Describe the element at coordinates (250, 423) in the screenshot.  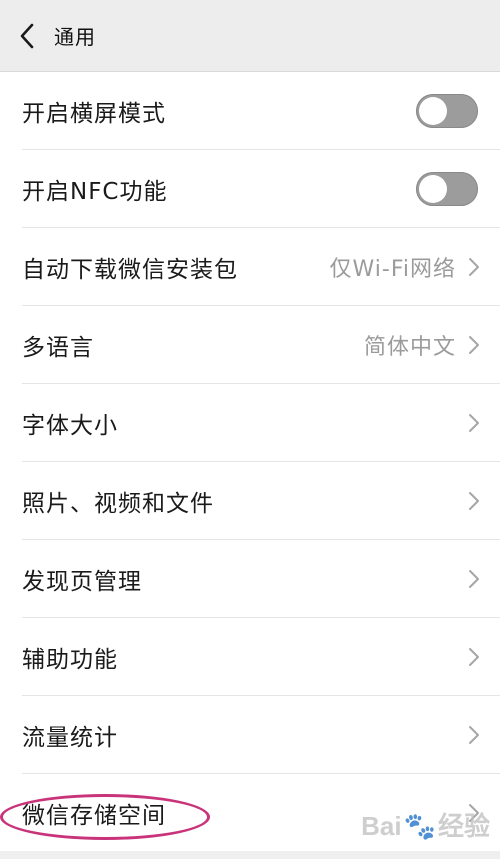
I see `setting-row-font-size: 字体大小` at that location.